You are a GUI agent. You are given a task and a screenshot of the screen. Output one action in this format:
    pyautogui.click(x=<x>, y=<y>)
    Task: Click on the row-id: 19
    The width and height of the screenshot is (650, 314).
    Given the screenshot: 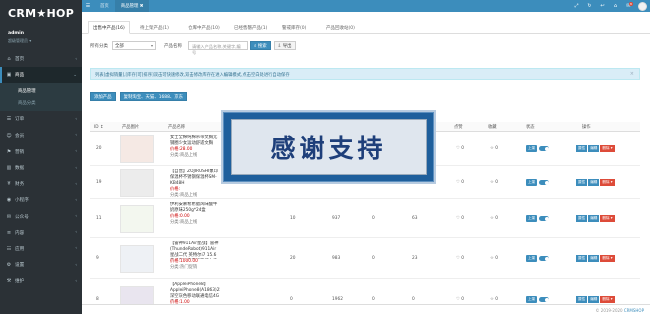 What is the action you would take?
    pyautogui.click(x=99, y=182)
    